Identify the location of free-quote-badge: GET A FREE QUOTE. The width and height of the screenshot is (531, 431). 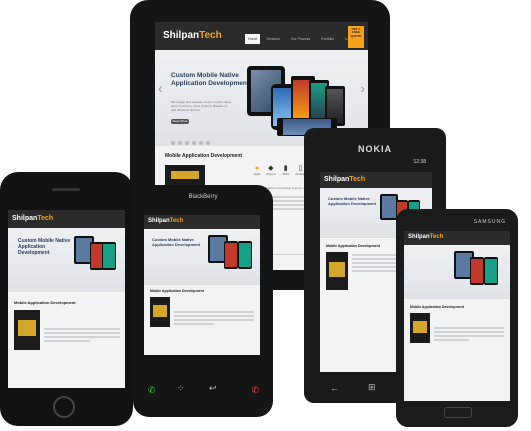
(356, 37).